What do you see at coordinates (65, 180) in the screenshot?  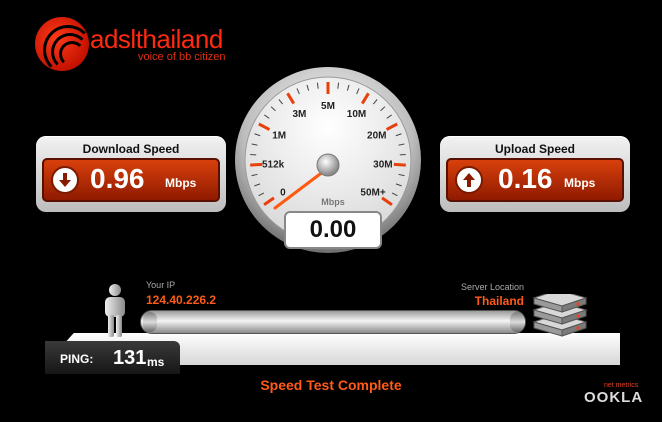 I see `download-arrow-icon` at bounding box center [65, 180].